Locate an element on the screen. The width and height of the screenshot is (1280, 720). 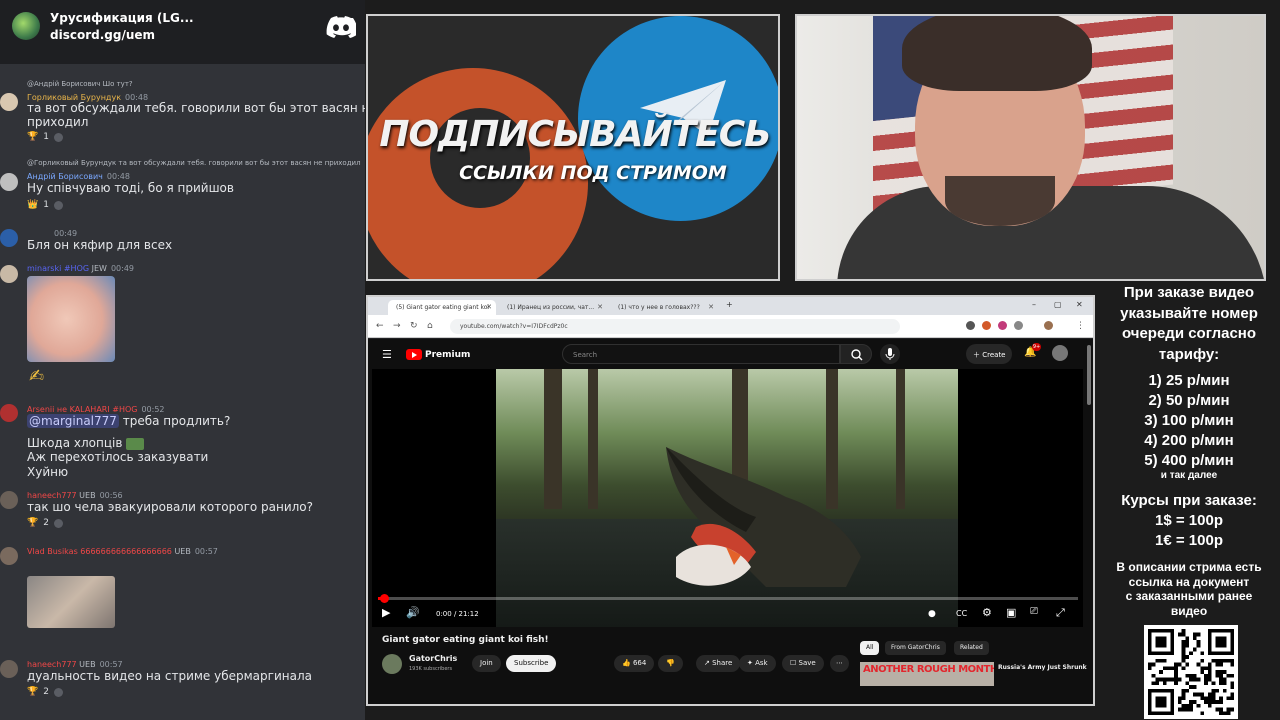
close-window-icon: ✕ is located at coordinates (1079, 304).